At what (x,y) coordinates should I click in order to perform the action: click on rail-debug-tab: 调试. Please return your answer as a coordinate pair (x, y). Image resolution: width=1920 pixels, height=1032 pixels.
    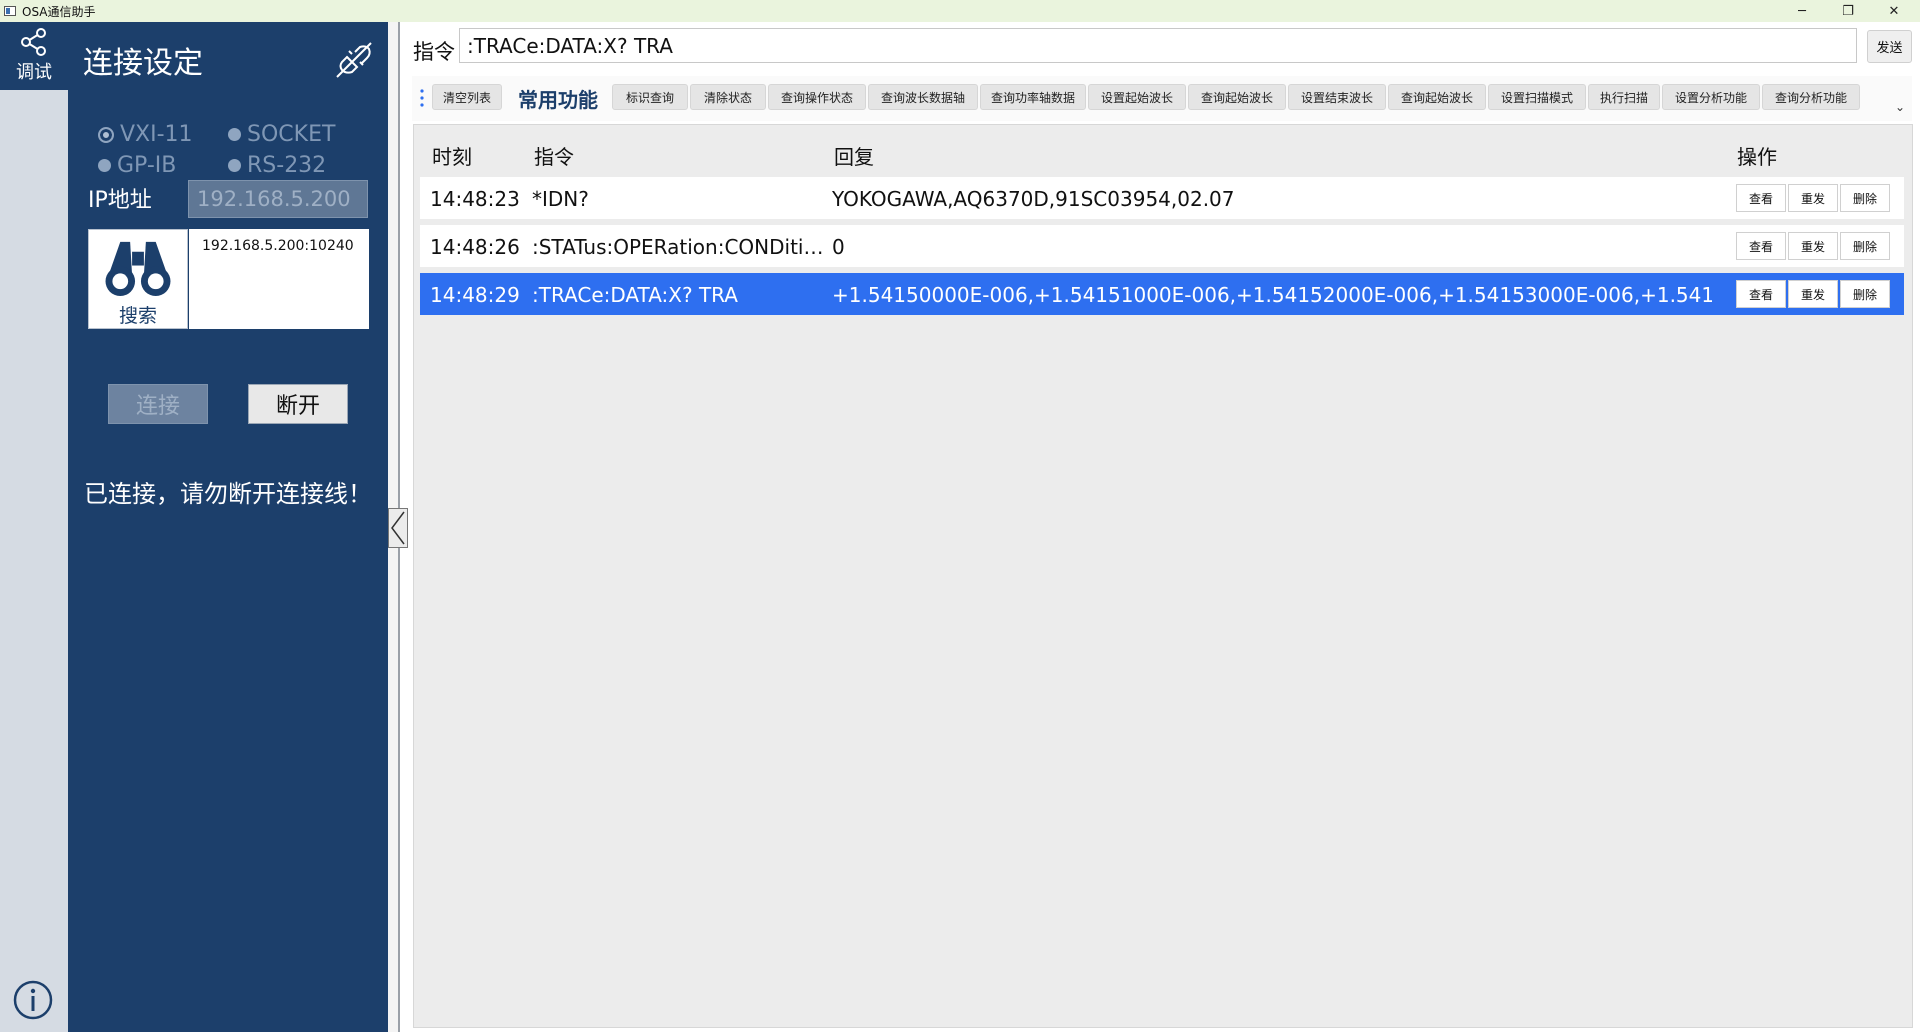
    Looking at the image, I should click on (34, 56).